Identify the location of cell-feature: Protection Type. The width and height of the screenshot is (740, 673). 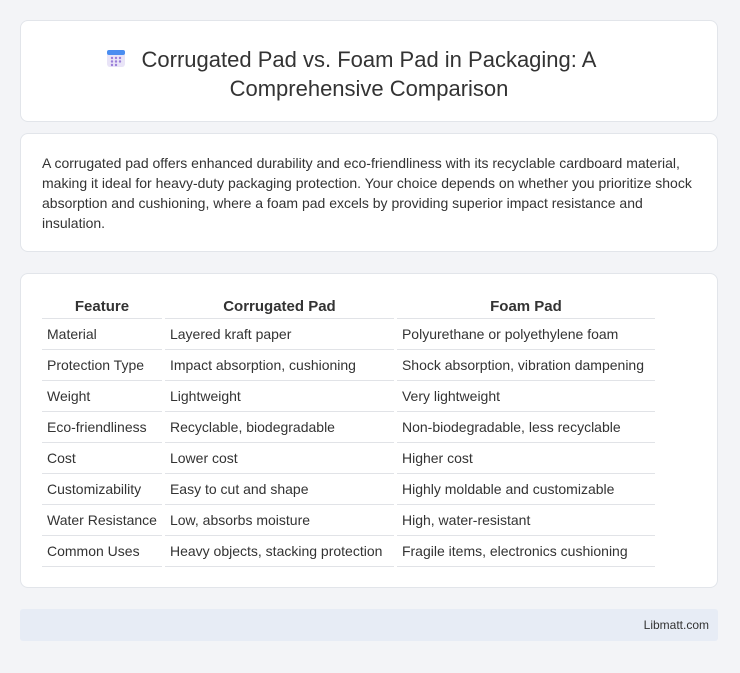
(102, 365).